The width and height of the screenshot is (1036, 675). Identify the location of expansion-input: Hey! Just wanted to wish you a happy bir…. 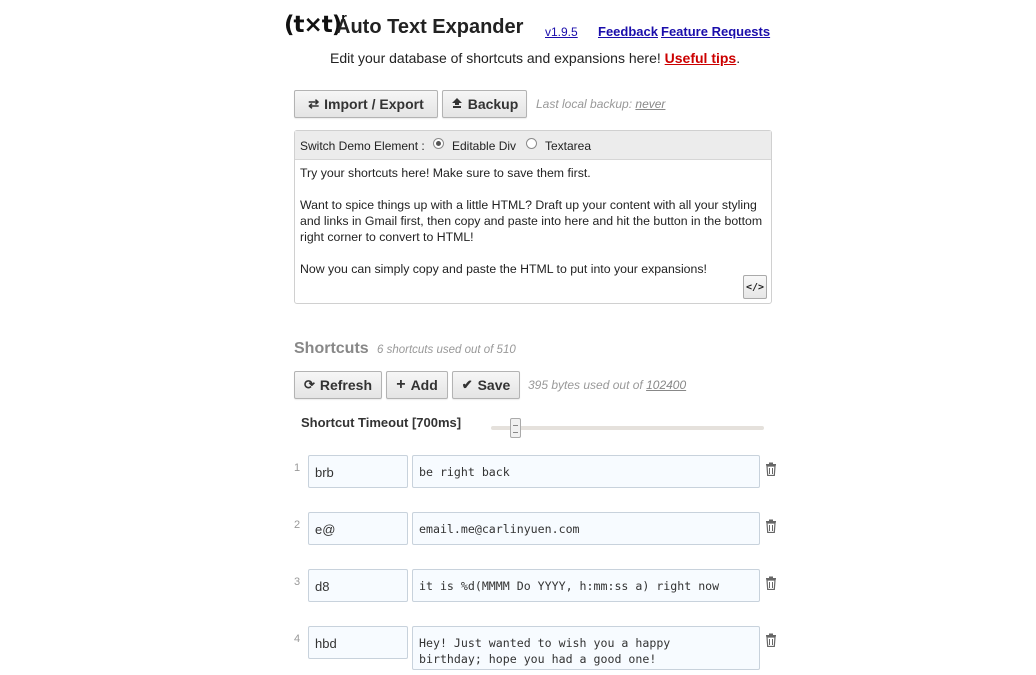
(586, 648).